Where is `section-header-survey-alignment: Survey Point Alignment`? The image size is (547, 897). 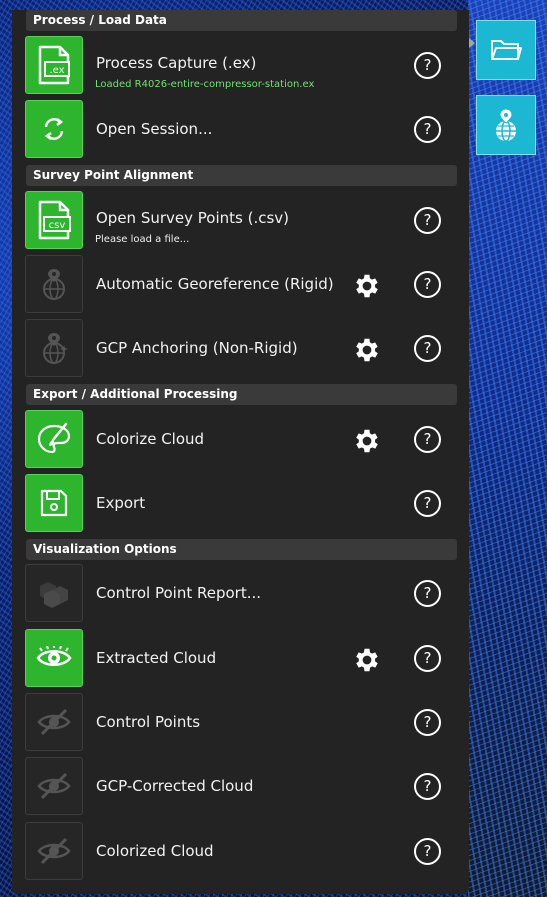 section-header-survey-alignment: Survey Point Alignment is located at coordinates (241, 175).